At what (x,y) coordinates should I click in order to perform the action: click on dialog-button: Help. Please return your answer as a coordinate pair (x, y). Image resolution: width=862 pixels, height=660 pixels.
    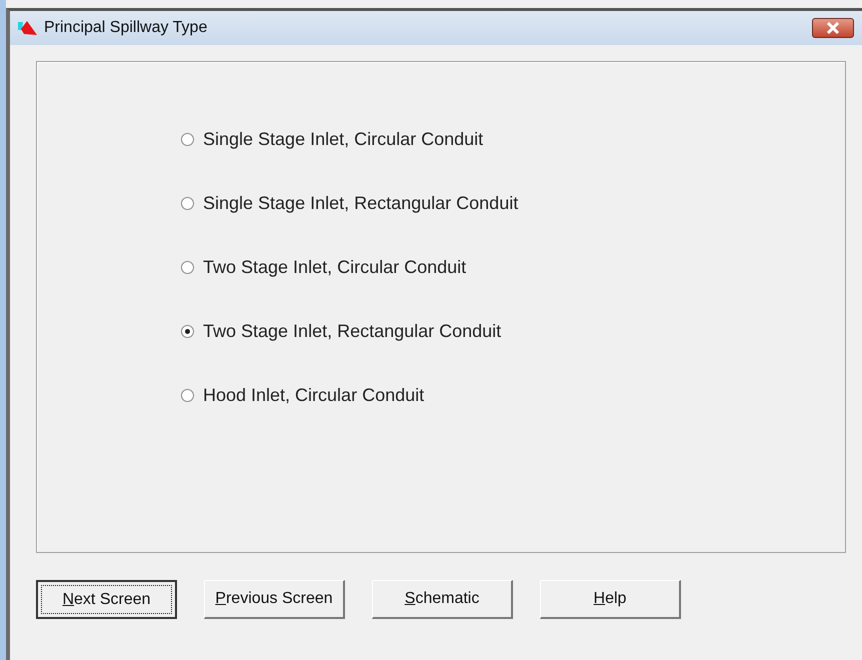
    Looking at the image, I should click on (610, 599).